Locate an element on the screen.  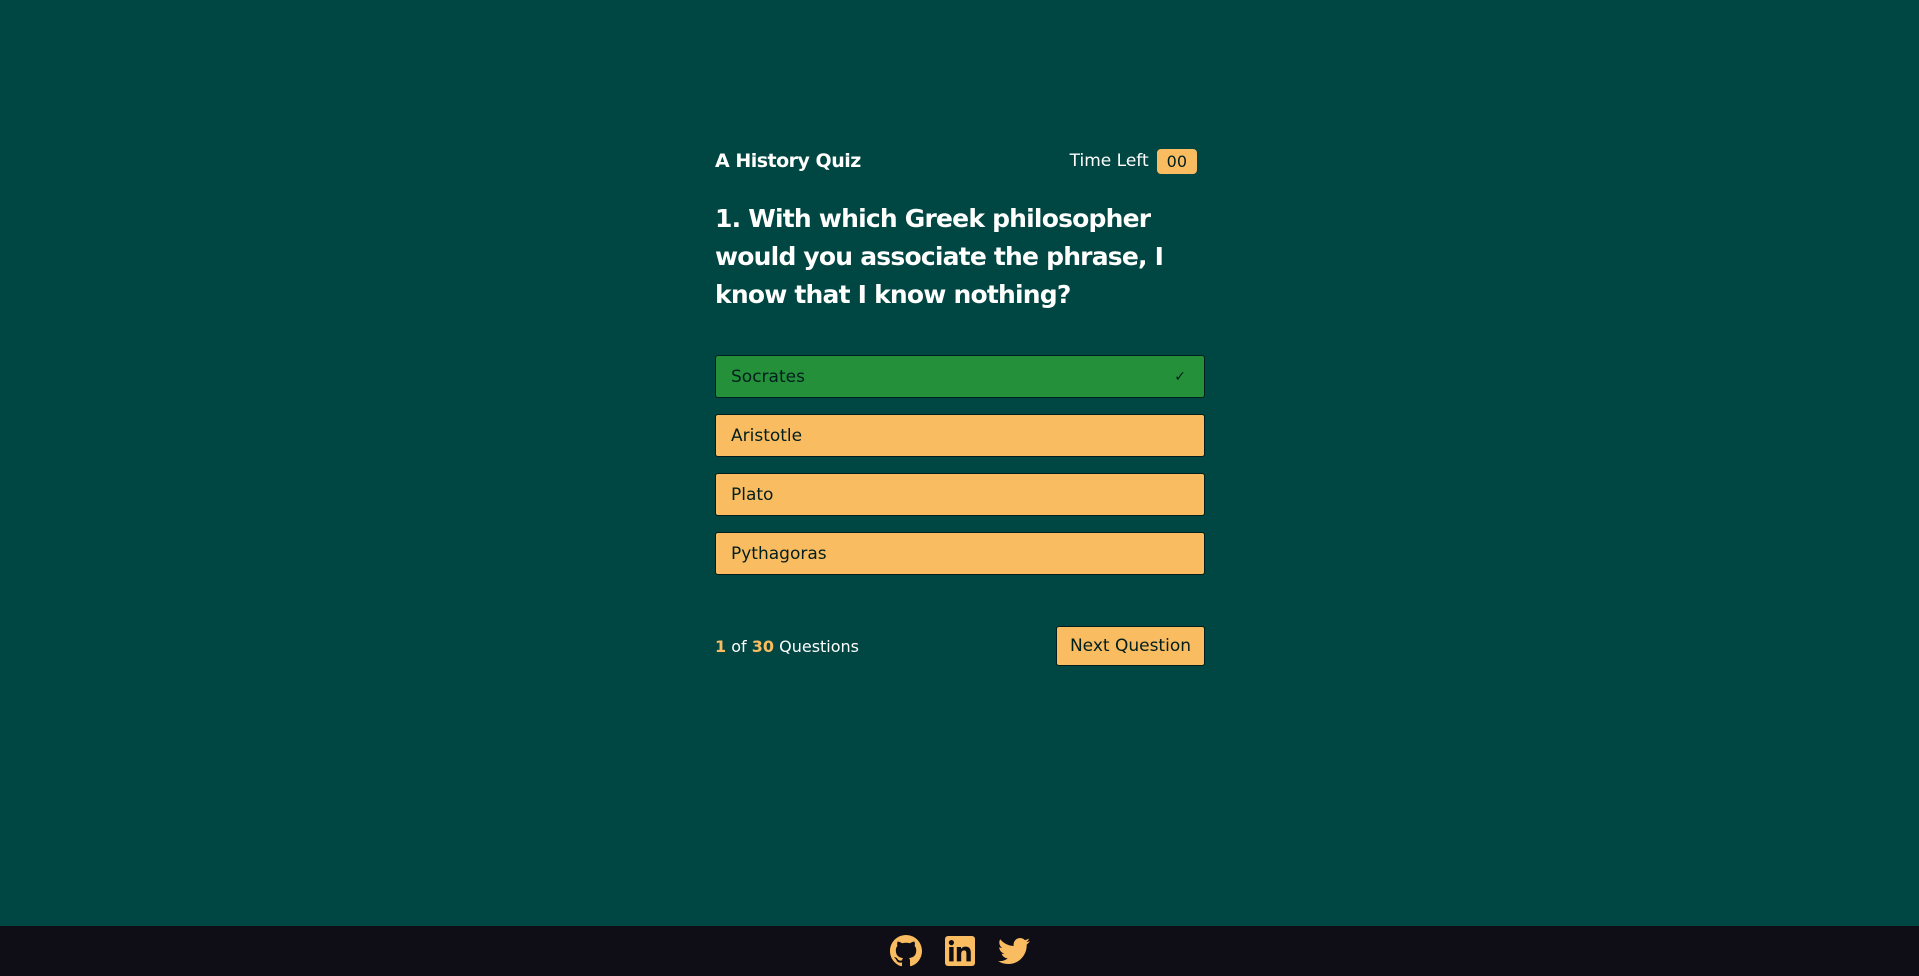
current-question-number: 1 is located at coordinates (721, 646).